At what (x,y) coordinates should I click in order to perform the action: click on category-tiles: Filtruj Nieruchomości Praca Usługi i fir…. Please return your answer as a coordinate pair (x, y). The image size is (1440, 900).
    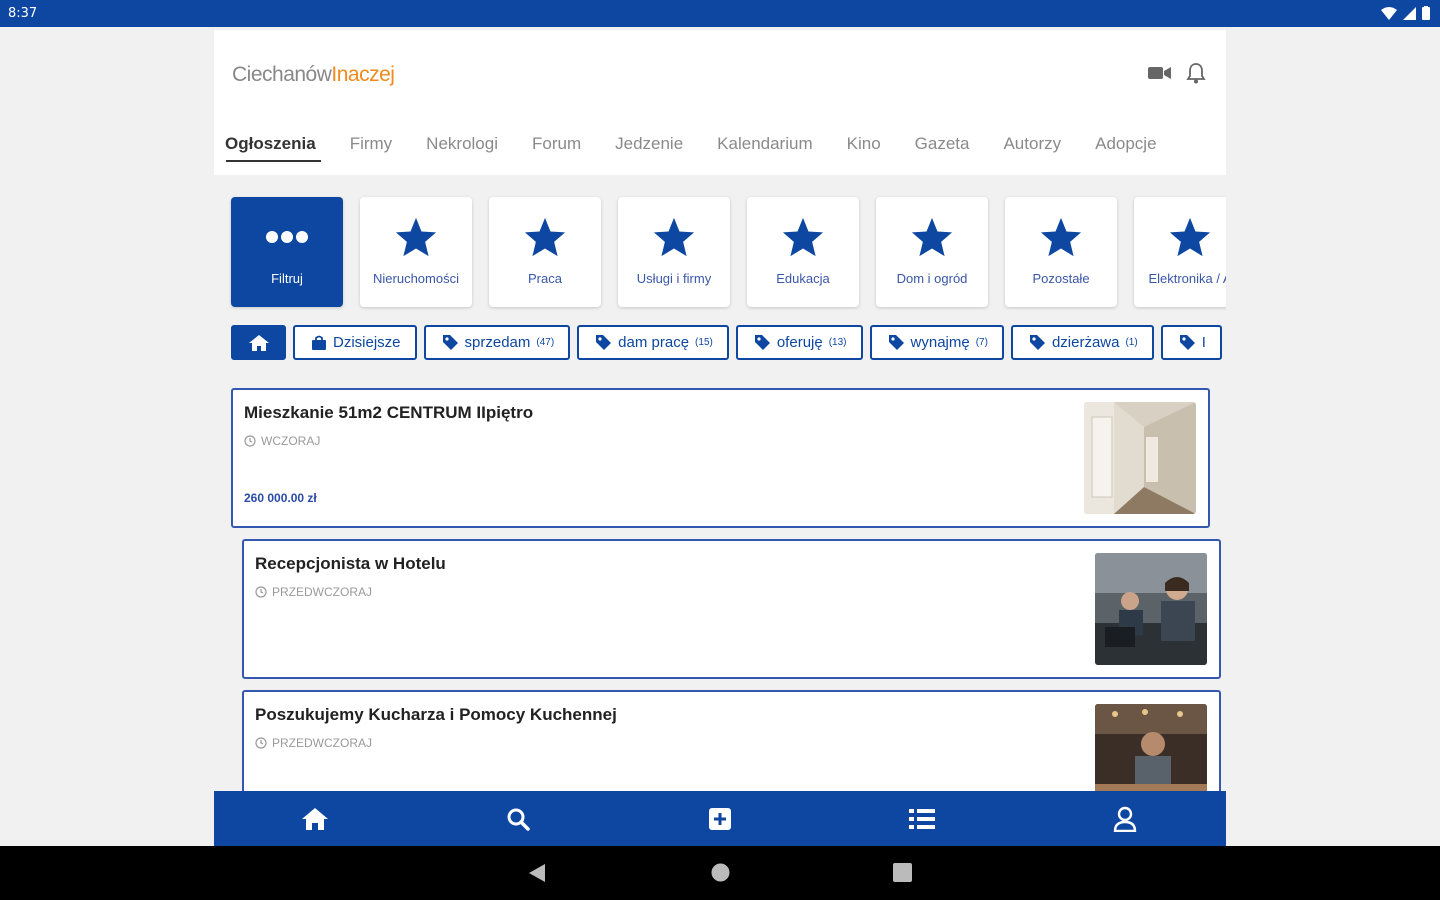
    Looking at the image, I should click on (728, 252).